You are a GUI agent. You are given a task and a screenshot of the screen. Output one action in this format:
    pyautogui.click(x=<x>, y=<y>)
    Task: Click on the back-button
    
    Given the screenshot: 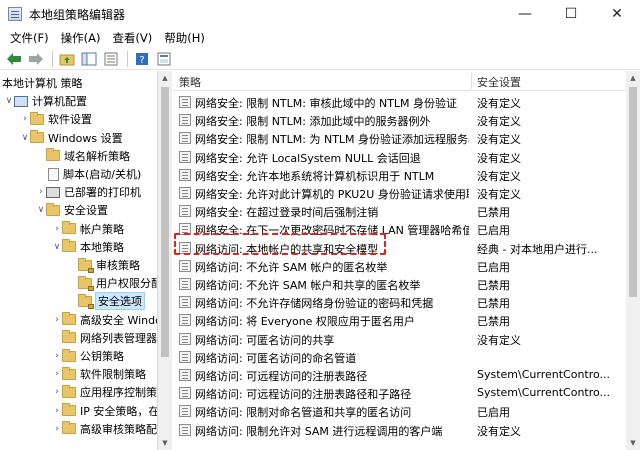 What is the action you would take?
    pyautogui.click(x=14, y=59)
    